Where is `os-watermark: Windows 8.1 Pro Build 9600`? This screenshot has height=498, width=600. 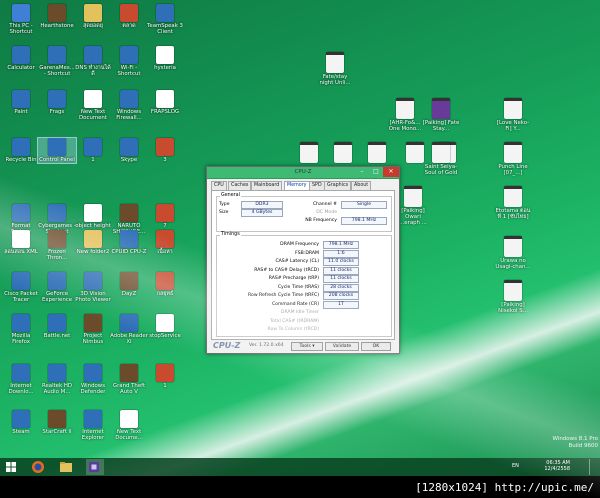 os-watermark: Windows 8.1 Pro Build 9600 is located at coordinates (569, 443).